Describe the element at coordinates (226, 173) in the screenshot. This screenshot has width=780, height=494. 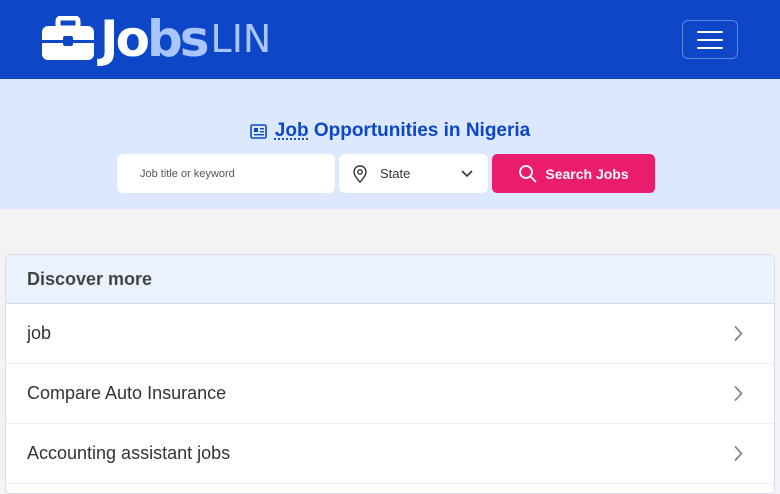
I see `job-keyword-input` at that location.